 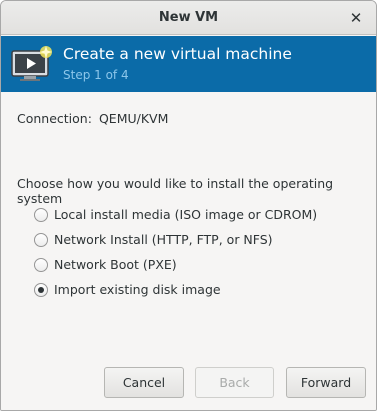 What do you see at coordinates (326, 382) in the screenshot?
I see `forward-button: Forward` at bounding box center [326, 382].